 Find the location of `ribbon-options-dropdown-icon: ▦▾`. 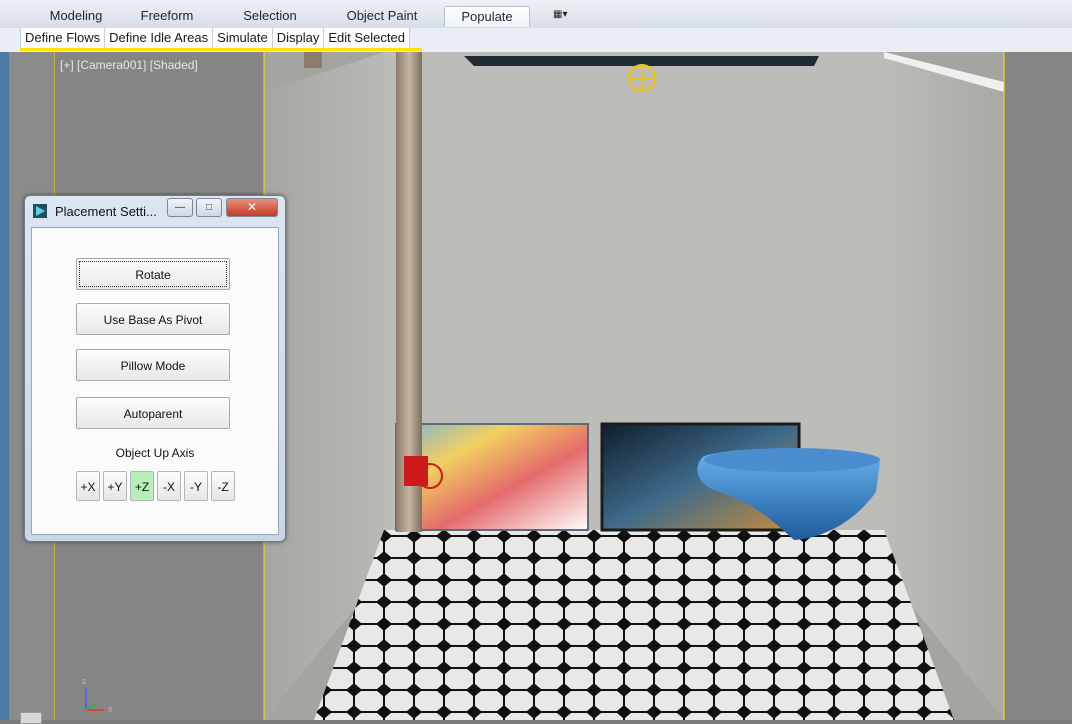

ribbon-options-dropdown-icon: ▦▾ is located at coordinates (563, 15).